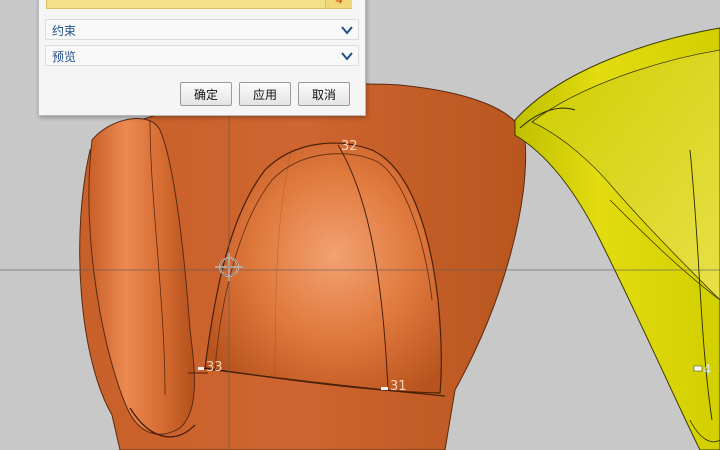 The image size is (720, 450). I want to click on section-preview: 预览, so click(202, 55).